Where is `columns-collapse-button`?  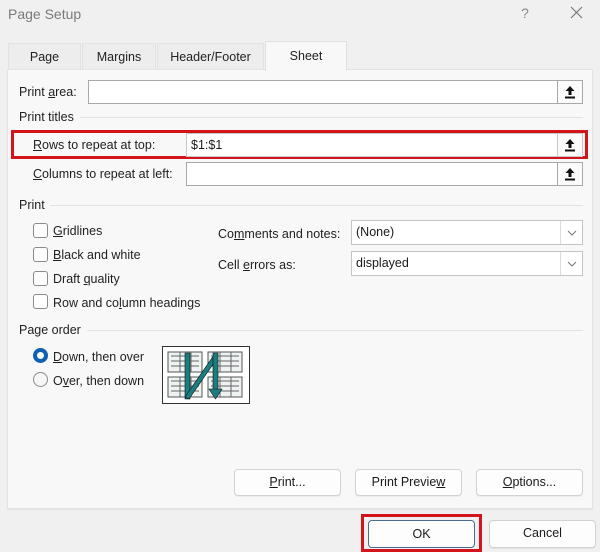 columns-collapse-button is located at coordinates (570, 174).